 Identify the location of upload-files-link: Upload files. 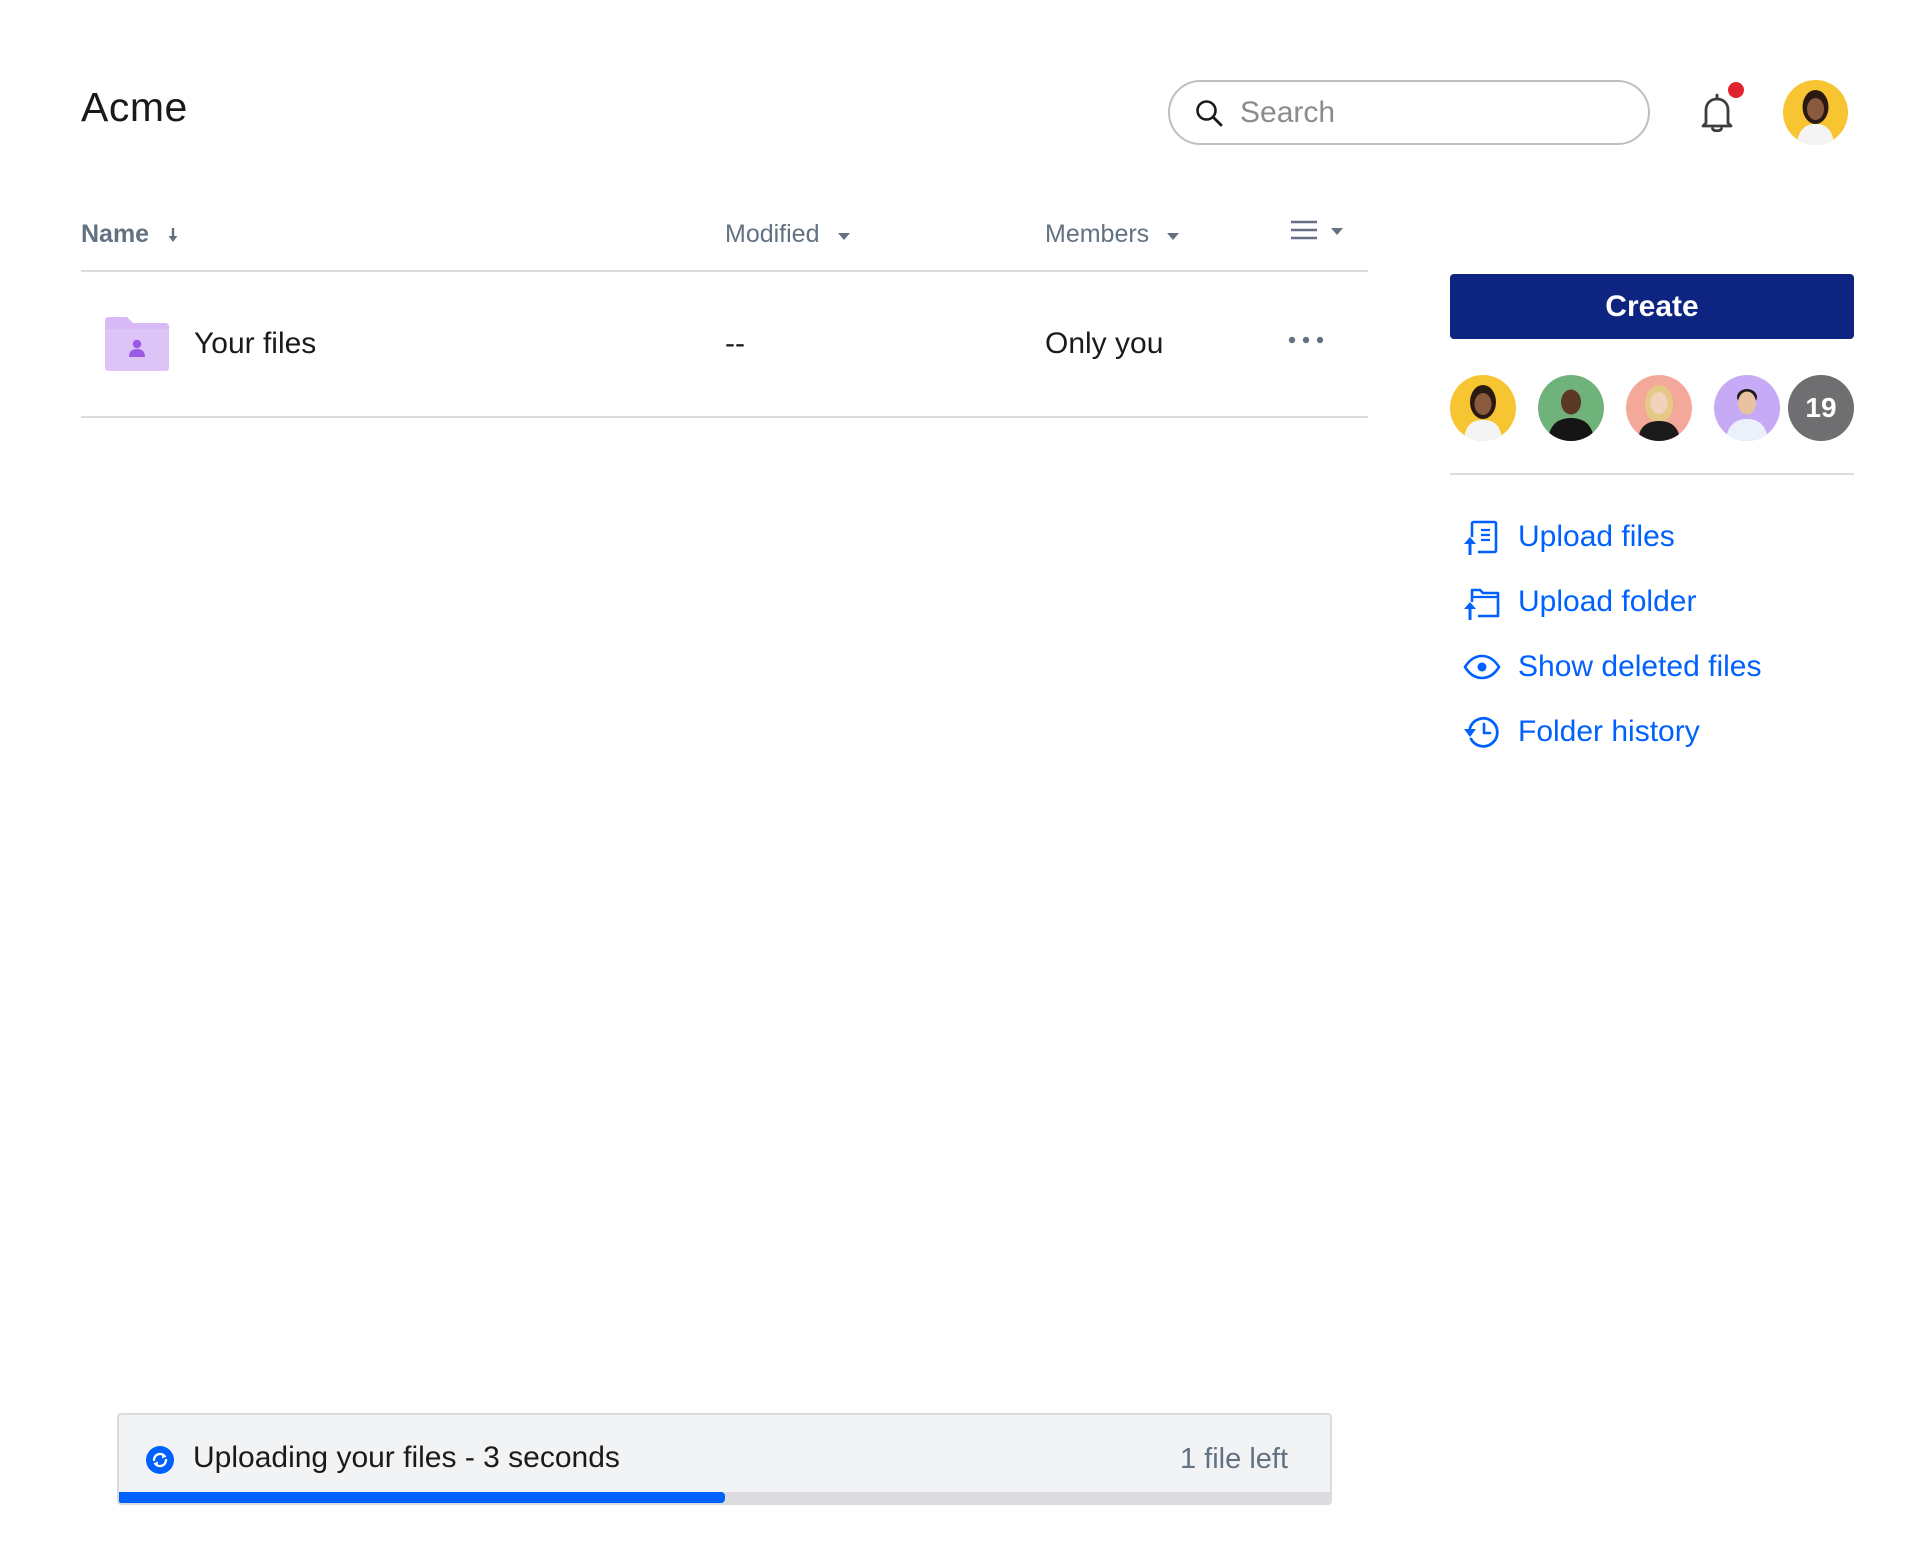
(1568, 537).